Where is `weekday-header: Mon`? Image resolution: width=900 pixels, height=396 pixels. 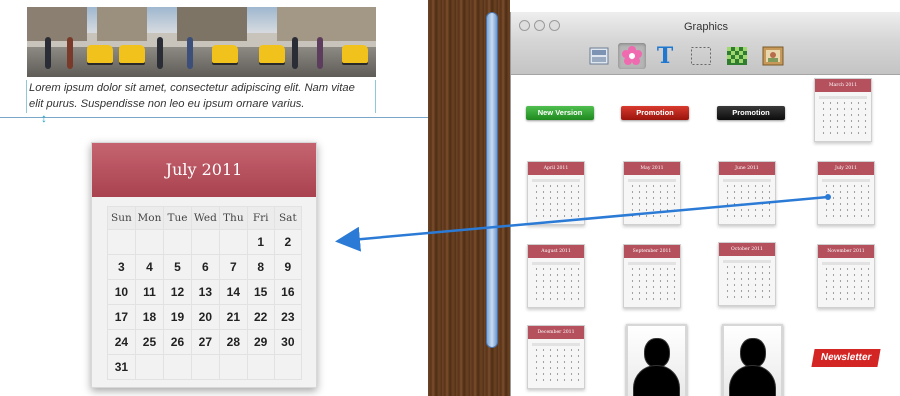 weekday-header: Mon is located at coordinates (149, 218).